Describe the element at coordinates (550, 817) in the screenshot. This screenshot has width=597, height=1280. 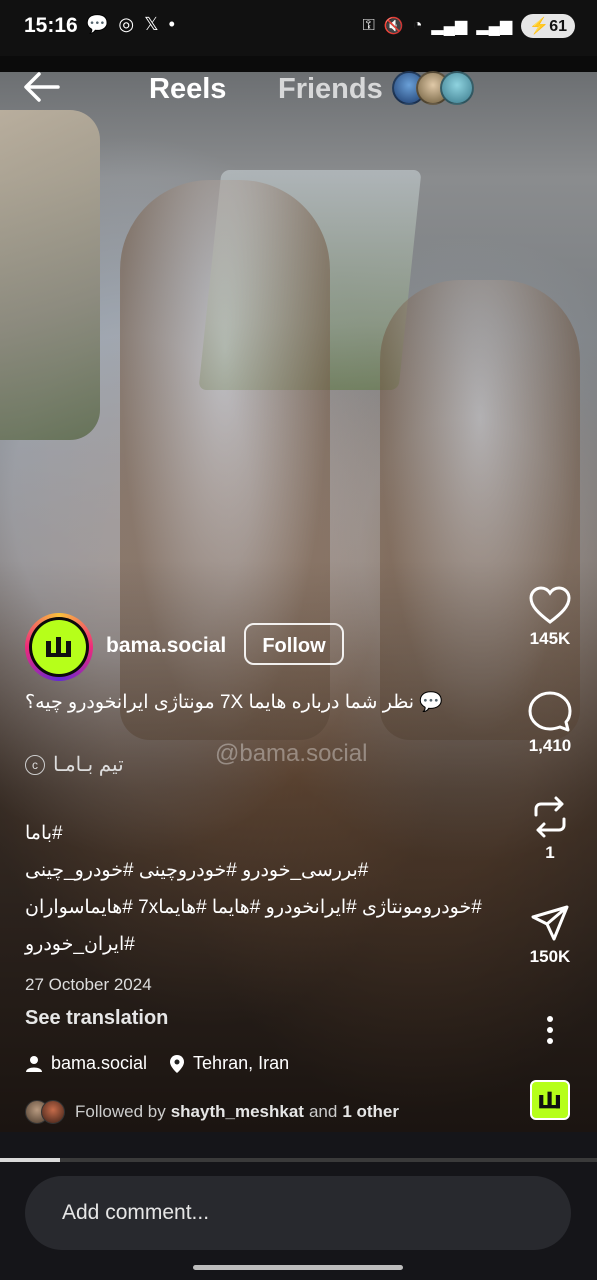
I see `repost-icon` at that location.